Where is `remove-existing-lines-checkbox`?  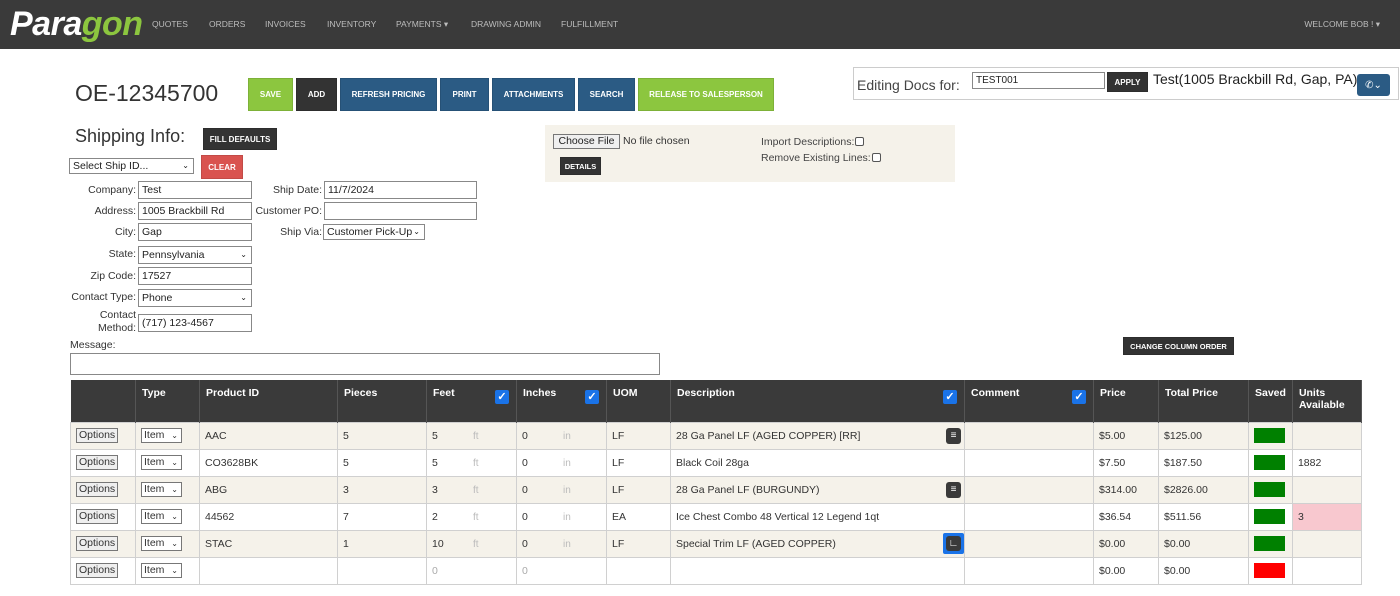
remove-existing-lines-checkbox is located at coordinates (876, 157).